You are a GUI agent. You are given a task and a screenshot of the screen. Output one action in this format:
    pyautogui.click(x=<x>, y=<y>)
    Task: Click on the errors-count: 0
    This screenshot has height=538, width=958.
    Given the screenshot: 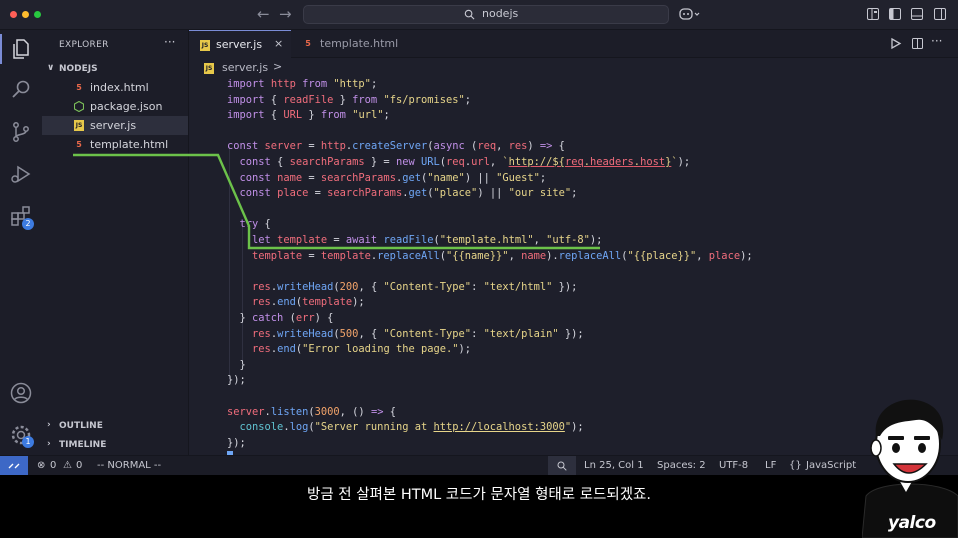 What is the action you would take?
    pyautogui.click(x=53, y=465)
    